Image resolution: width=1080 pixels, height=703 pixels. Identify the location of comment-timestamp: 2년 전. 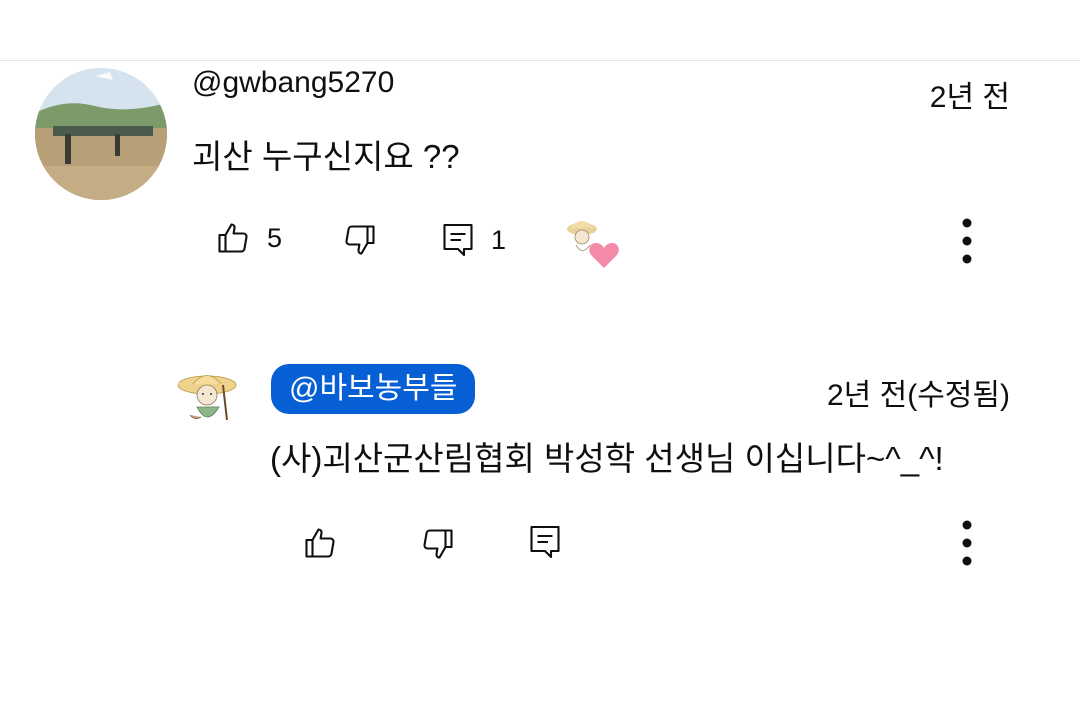
(970, 94).